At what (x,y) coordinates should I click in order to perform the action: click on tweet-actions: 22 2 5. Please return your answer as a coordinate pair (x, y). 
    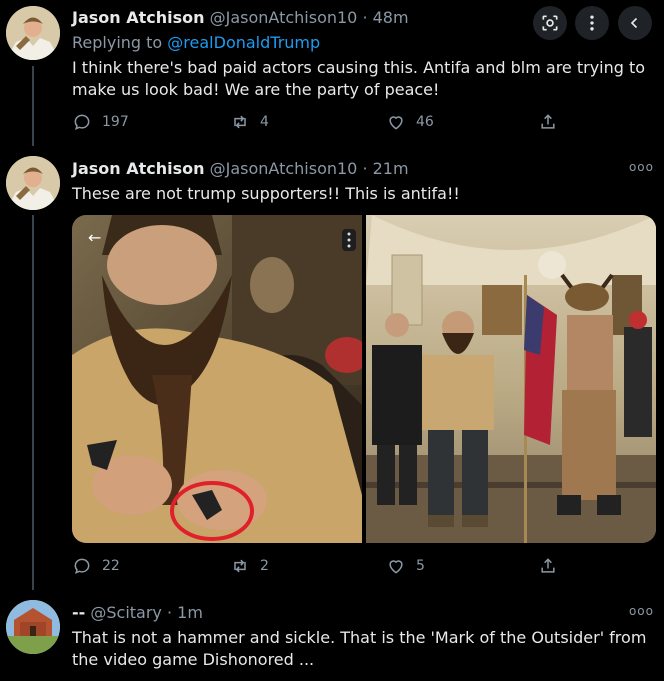
    Looking at the image, I should click on (317, 568).